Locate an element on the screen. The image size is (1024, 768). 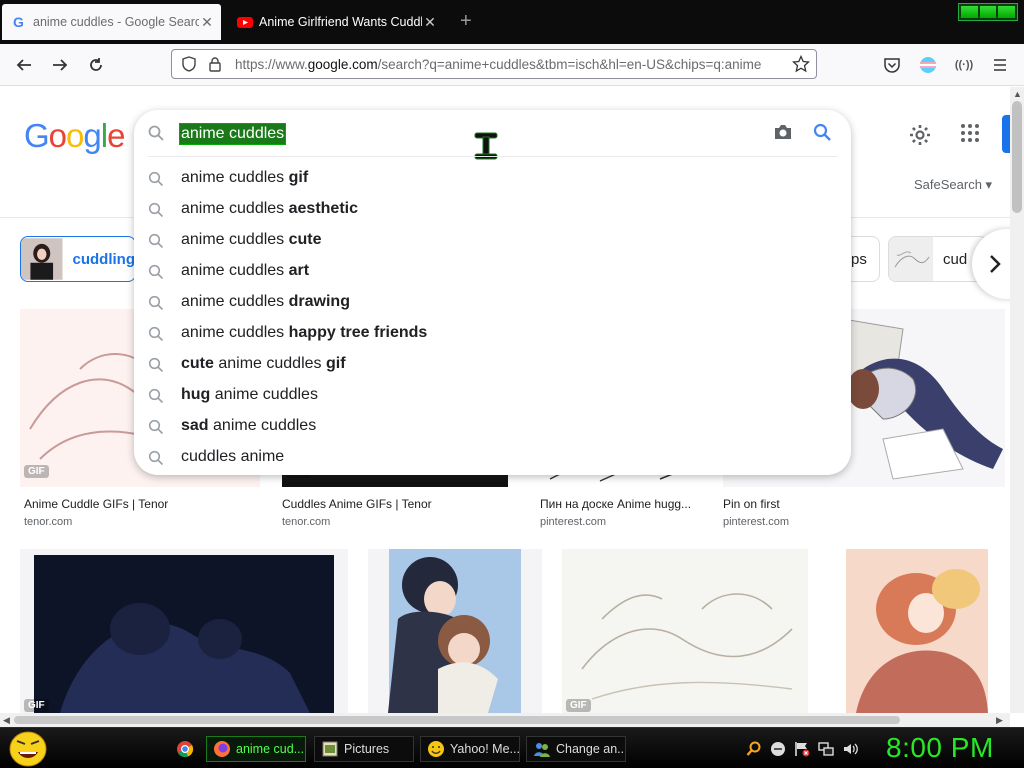
safesearch-toggle: SafeSearch ▾ is located at coordinates (953, 185).